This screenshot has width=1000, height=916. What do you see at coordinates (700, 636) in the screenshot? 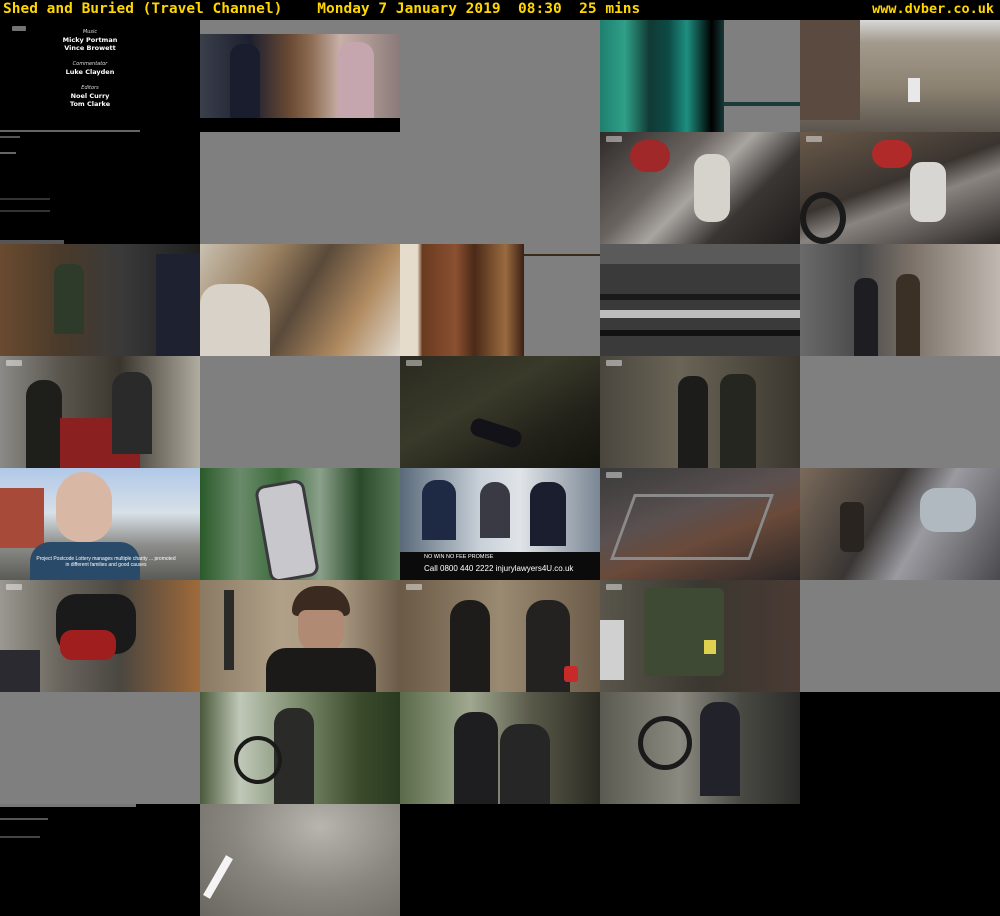
I see `thumbnail-land-rover` at bounding box center [700, 636].